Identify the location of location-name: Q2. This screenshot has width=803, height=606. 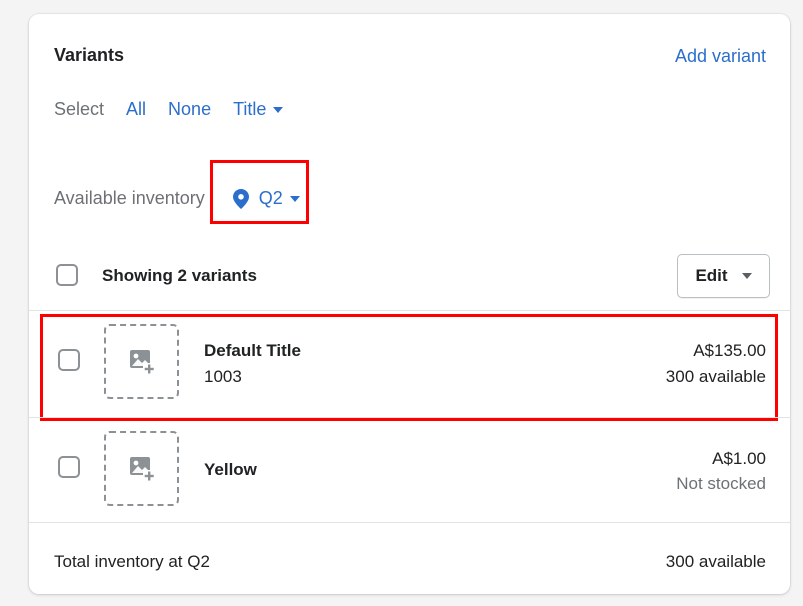
(270, 198).